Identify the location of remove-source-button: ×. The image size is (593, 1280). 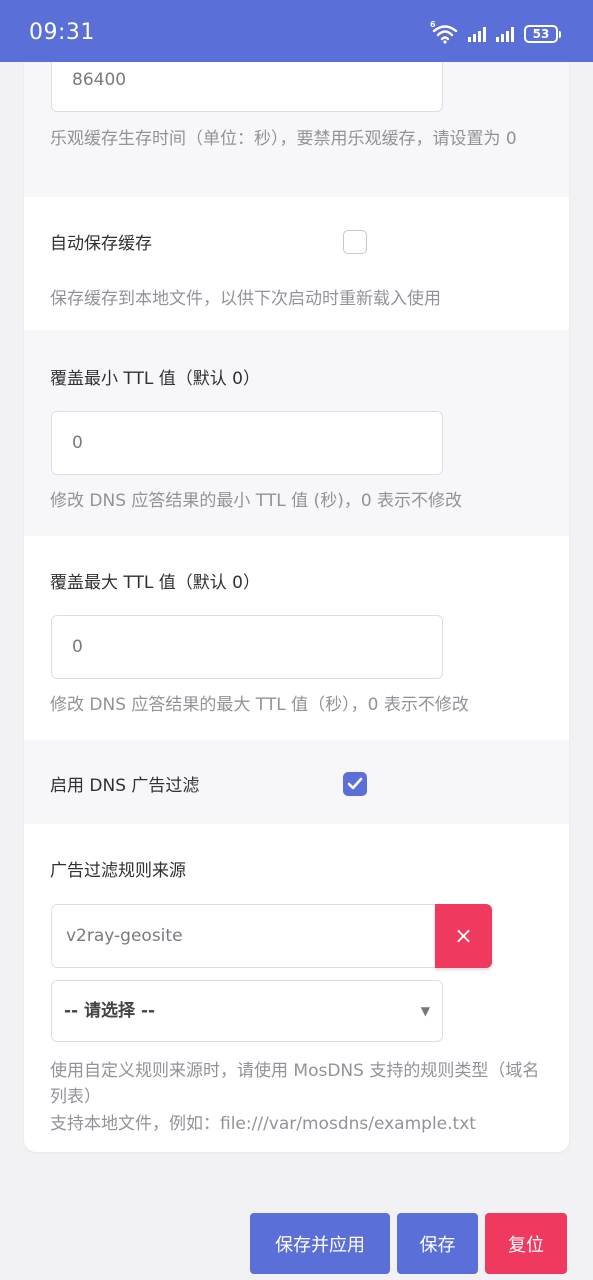
(463, 936).